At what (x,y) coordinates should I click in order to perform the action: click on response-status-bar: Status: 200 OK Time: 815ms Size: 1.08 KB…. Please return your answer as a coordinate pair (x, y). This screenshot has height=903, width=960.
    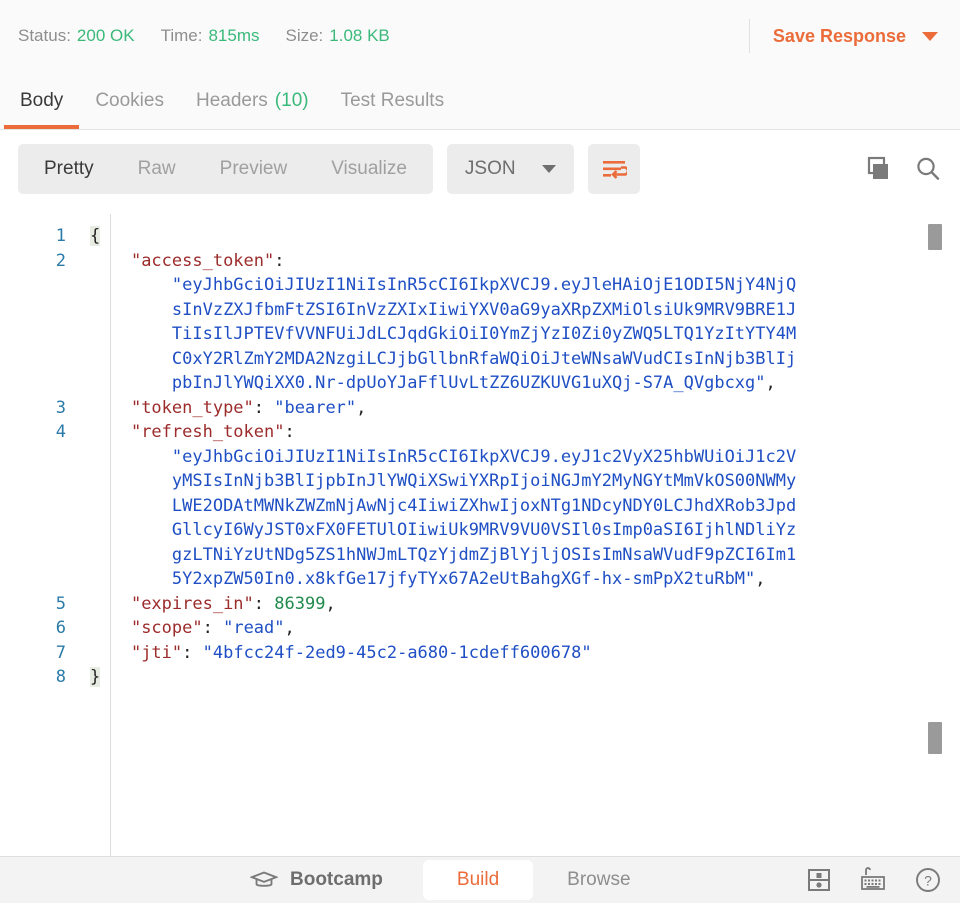
    Looking at the image, I should click on (480, 36).